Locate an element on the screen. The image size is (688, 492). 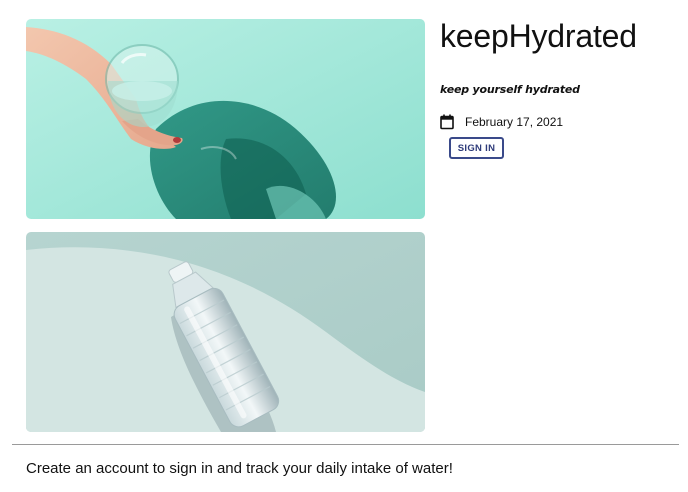
date-row: February 17, 2021 is located at coordinates (501, 122).